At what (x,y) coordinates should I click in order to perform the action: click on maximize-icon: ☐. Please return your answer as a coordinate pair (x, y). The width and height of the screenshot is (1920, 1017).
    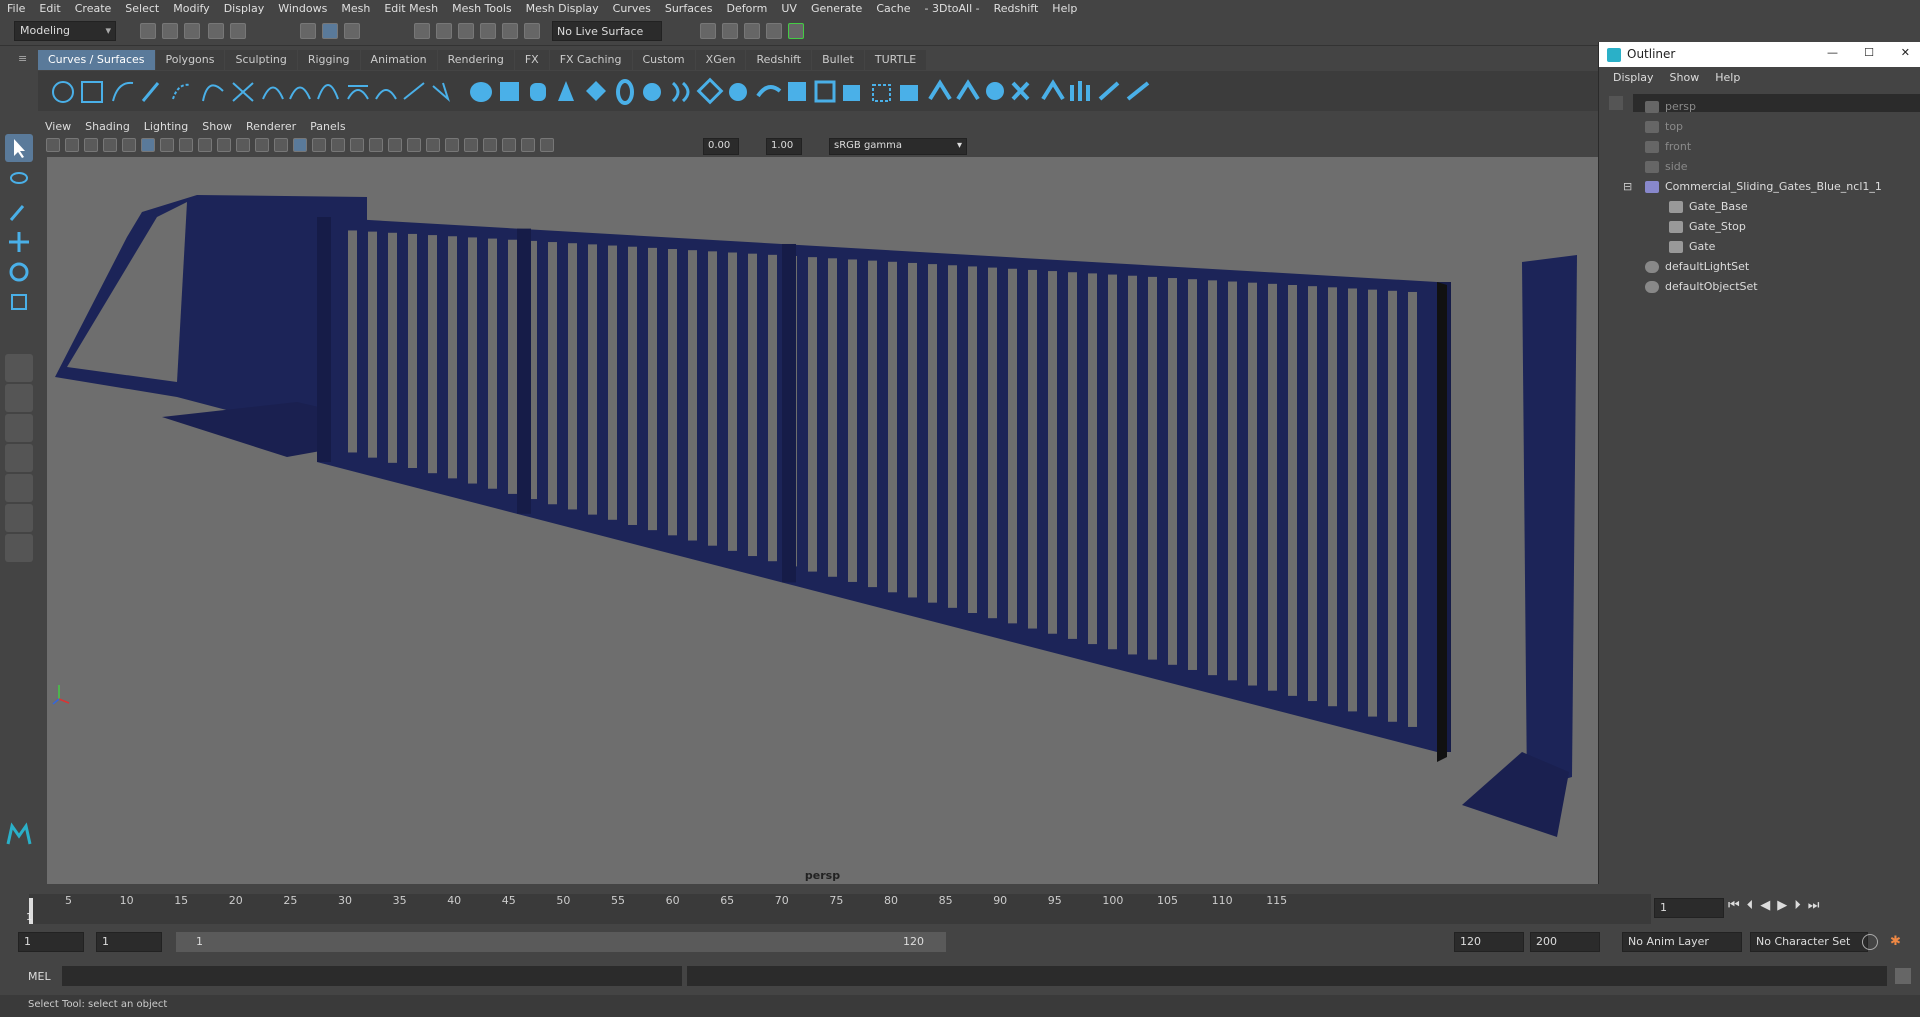
    Looking at the image, I should click on (1869, 52).